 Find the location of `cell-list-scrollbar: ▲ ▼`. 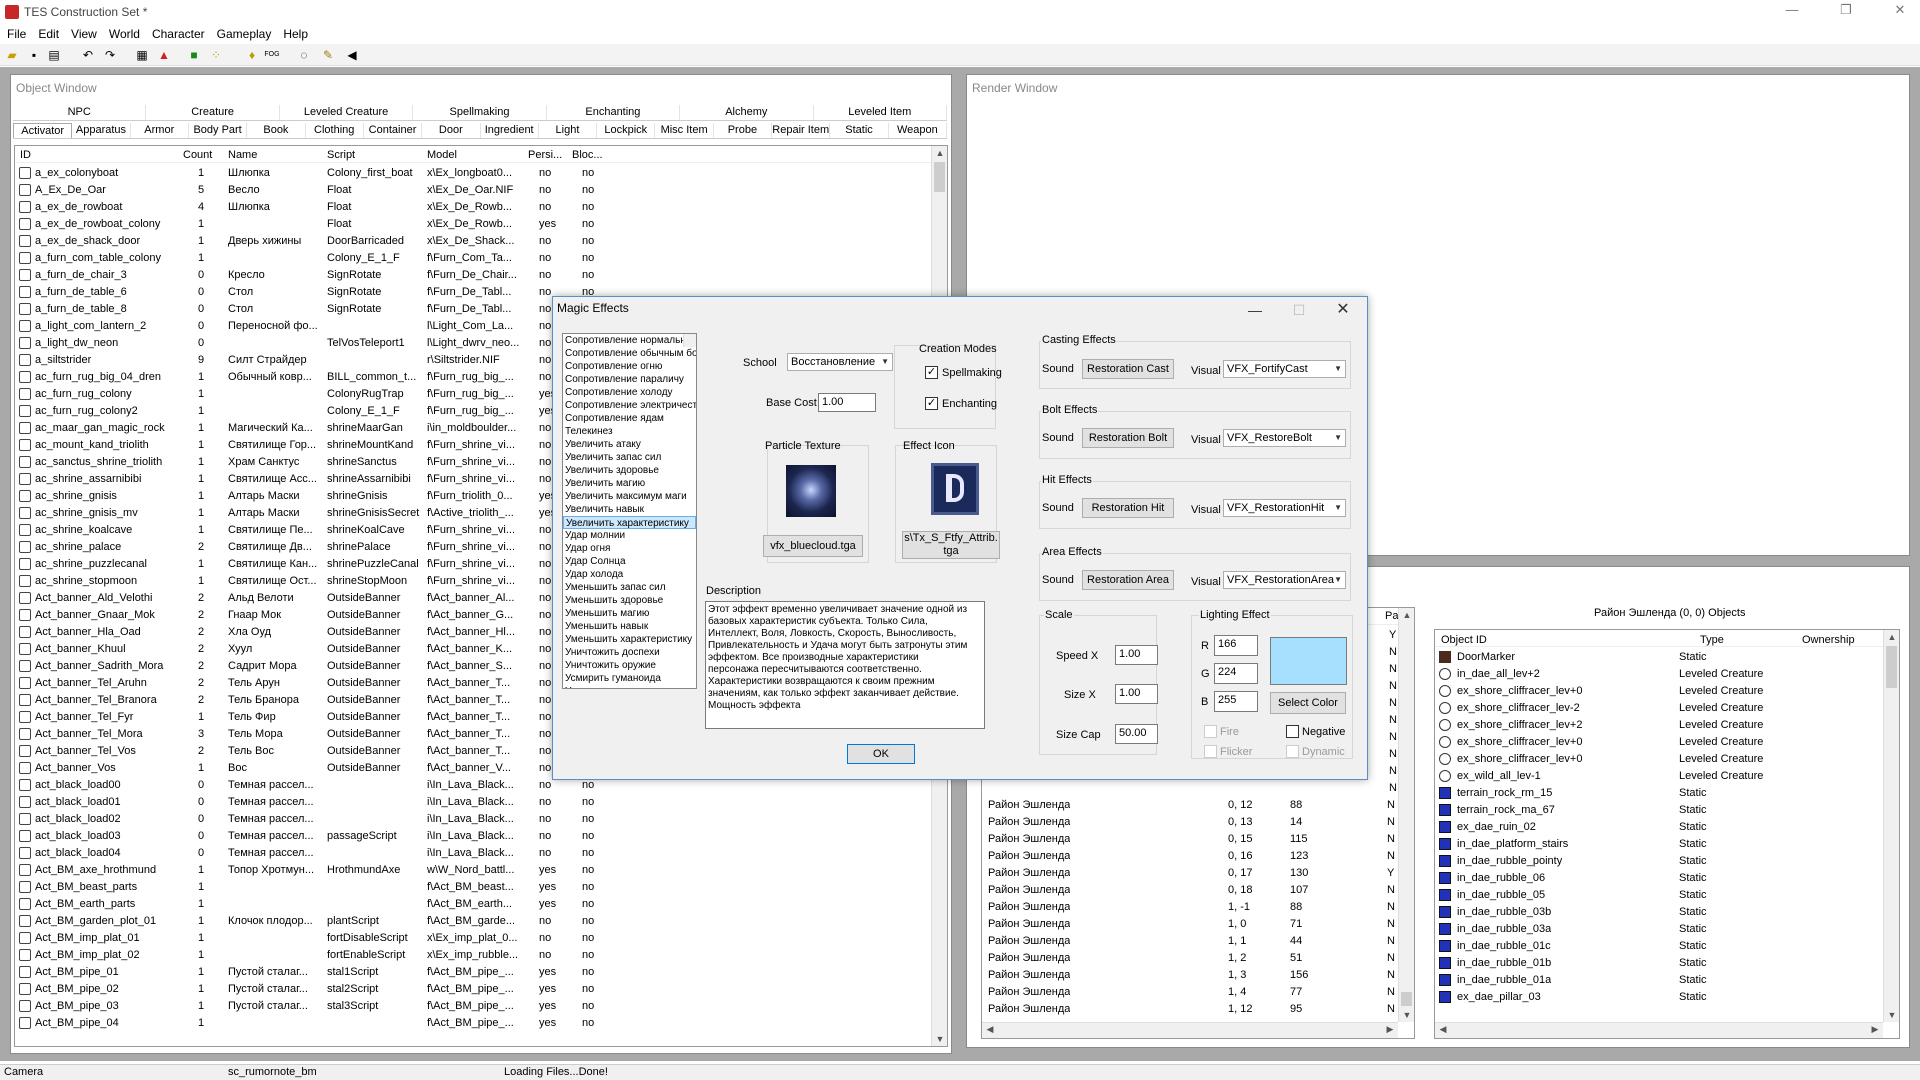

cell-list-scrollbar: ▲ ▼ is located at coordinates (1406, 815).